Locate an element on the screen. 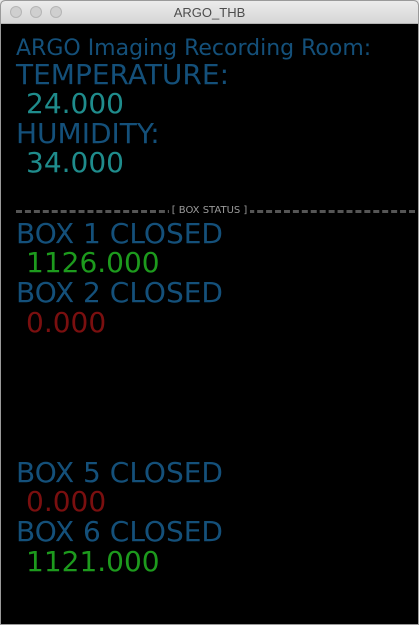 The image size is (419, 625). humidity-value: 34.000 is located at coordinates (75, 162).